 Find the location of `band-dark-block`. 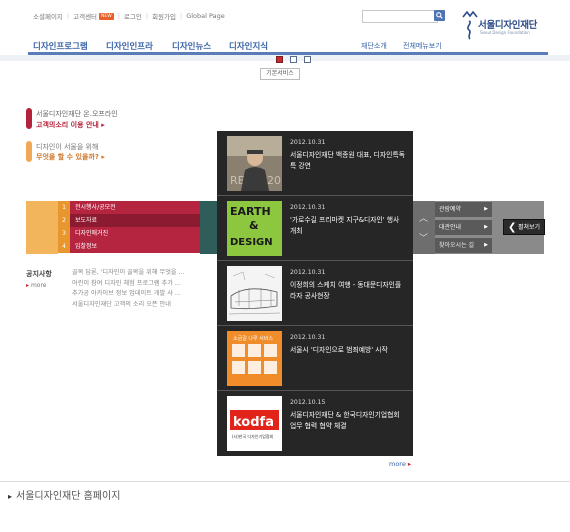

band-dark-block is located at coordinates (208, 227).